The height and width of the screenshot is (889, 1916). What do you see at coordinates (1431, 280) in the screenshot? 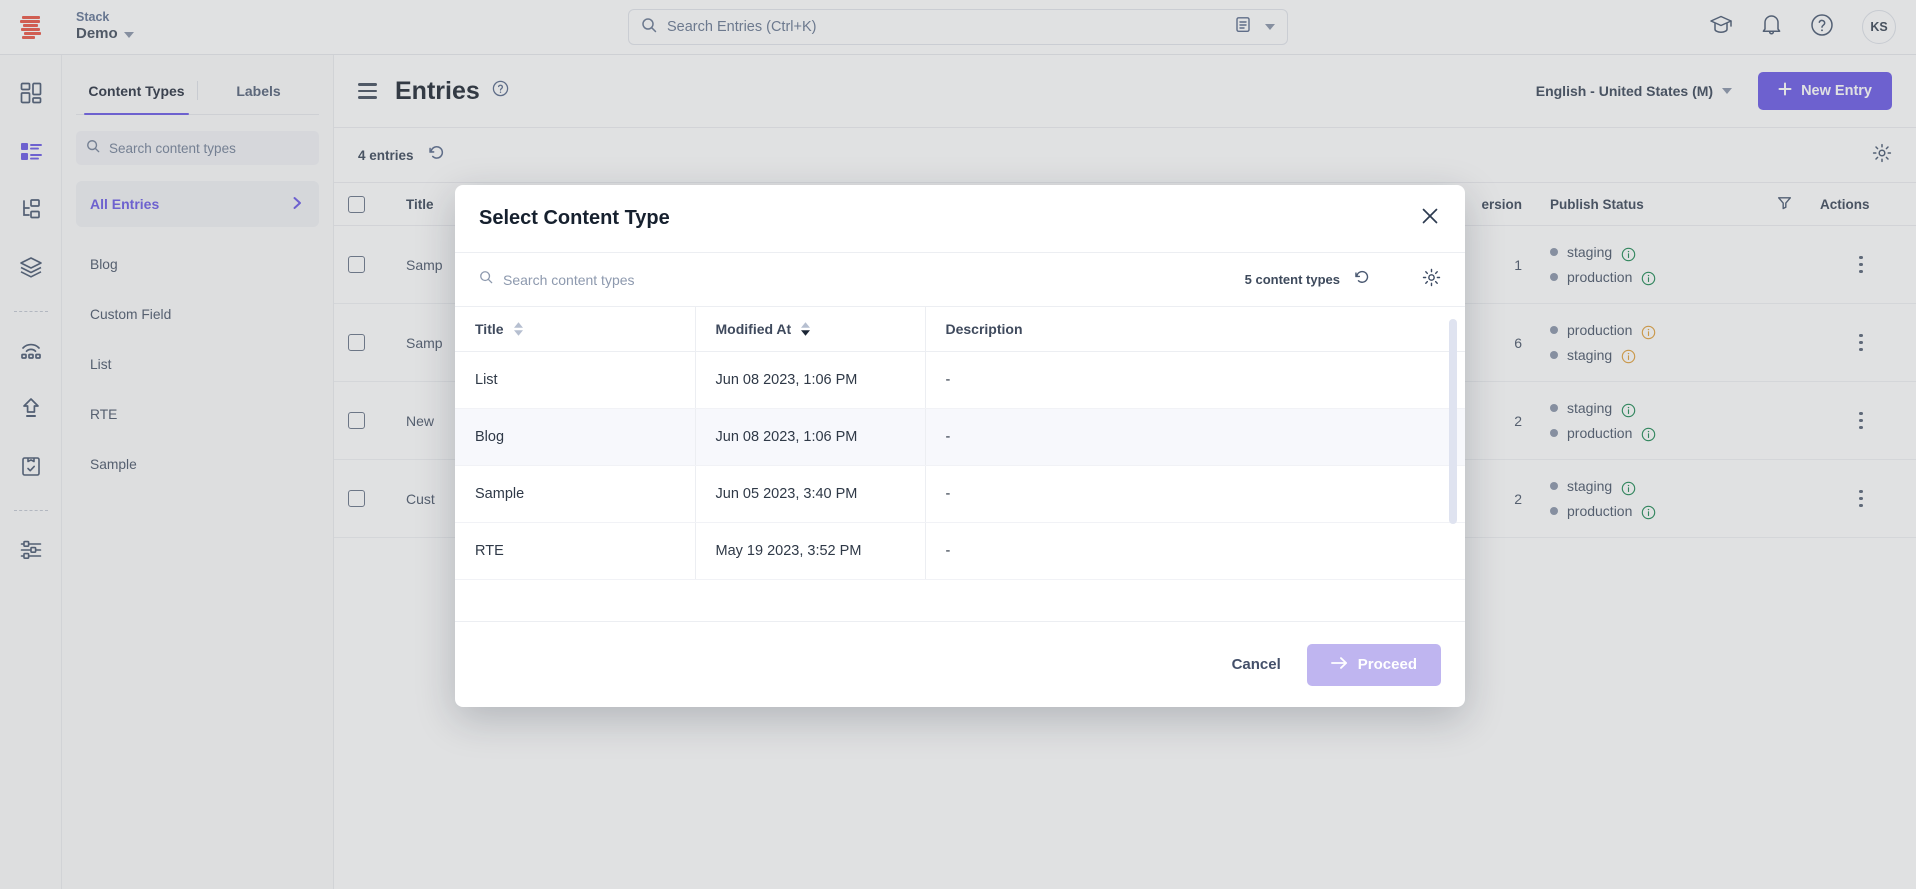
I see `gear-icon` at bounding box center [1431, 280].